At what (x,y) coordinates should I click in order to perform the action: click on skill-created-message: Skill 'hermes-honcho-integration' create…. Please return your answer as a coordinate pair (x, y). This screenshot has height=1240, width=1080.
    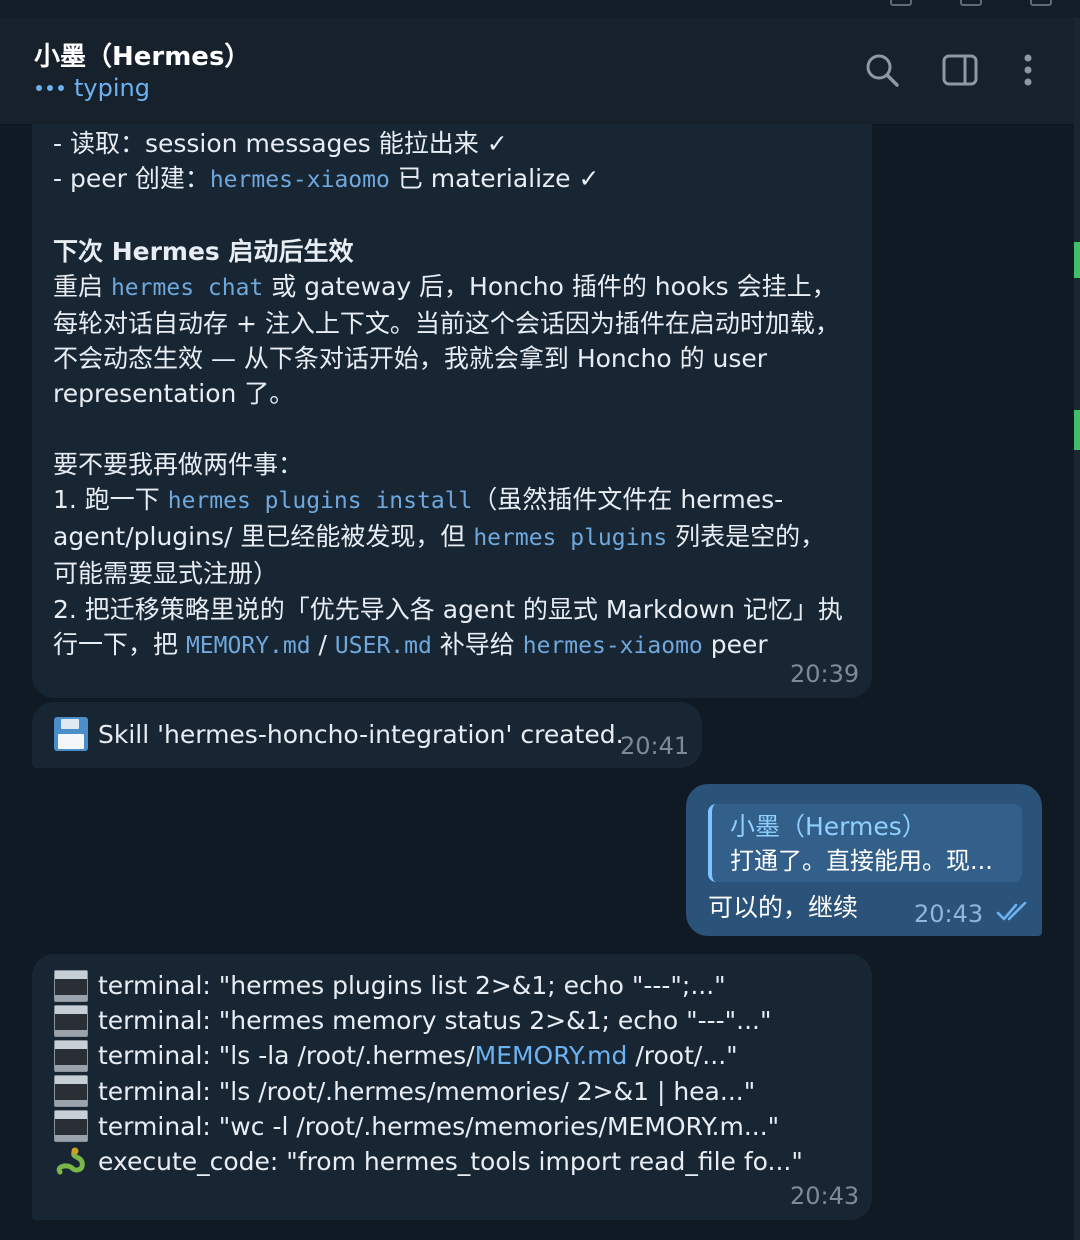
    Looking at the image, I should click on (339, 734).